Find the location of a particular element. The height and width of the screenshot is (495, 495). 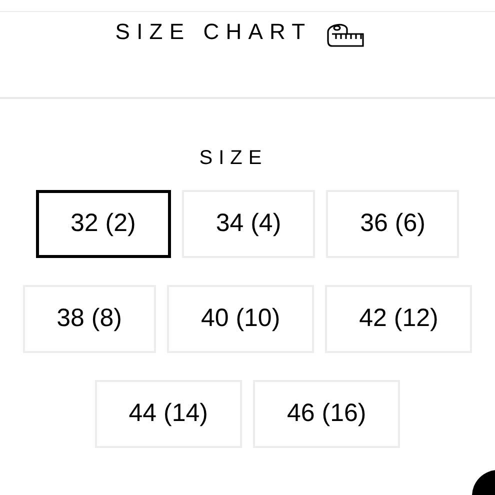

size-option: 42 (12) is located at coordinates (398, 319).